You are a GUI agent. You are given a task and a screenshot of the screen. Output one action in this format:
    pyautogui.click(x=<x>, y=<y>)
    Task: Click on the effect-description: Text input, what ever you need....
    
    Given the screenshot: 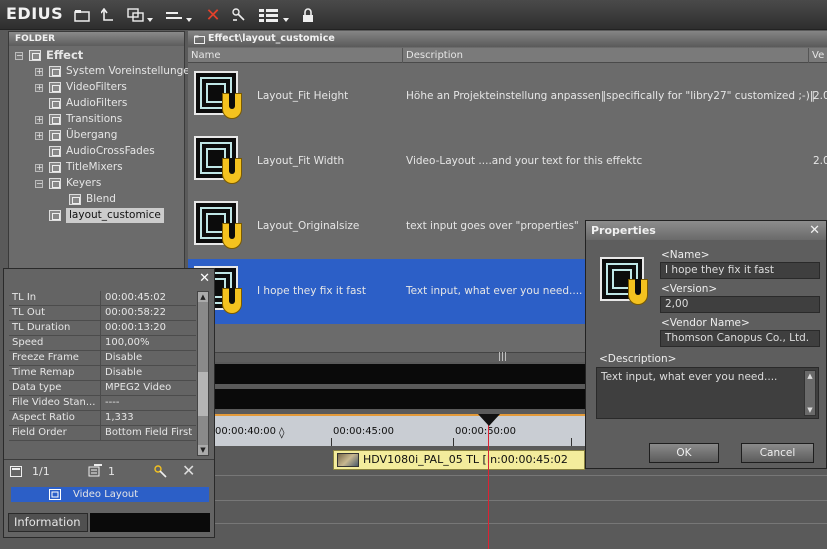 What is the action you would take?
    pyautogui.click(x=494, y=291)
    